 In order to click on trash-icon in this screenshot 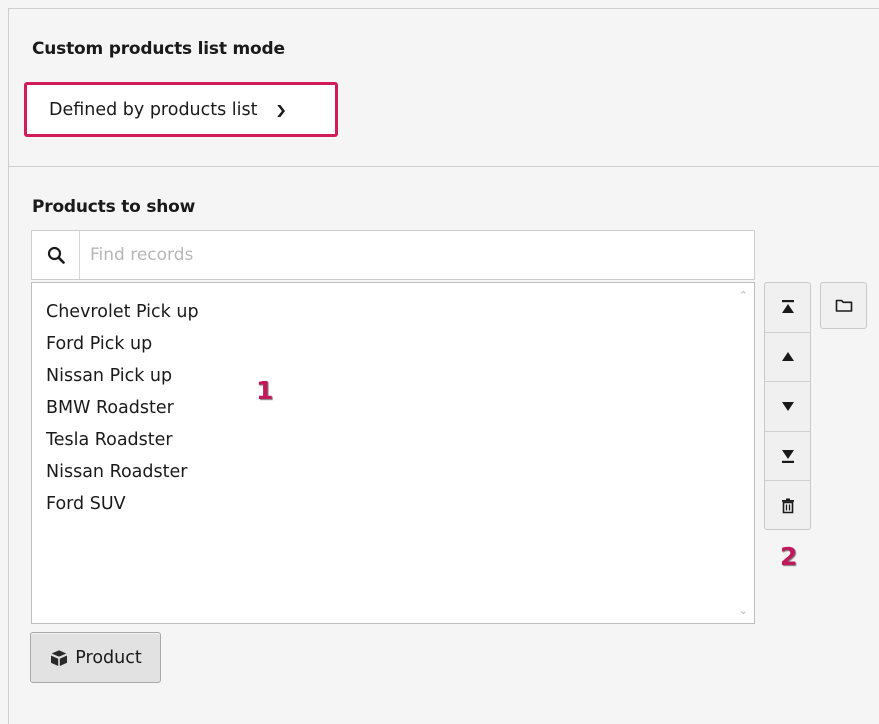, I will do `click(787, 506)`.